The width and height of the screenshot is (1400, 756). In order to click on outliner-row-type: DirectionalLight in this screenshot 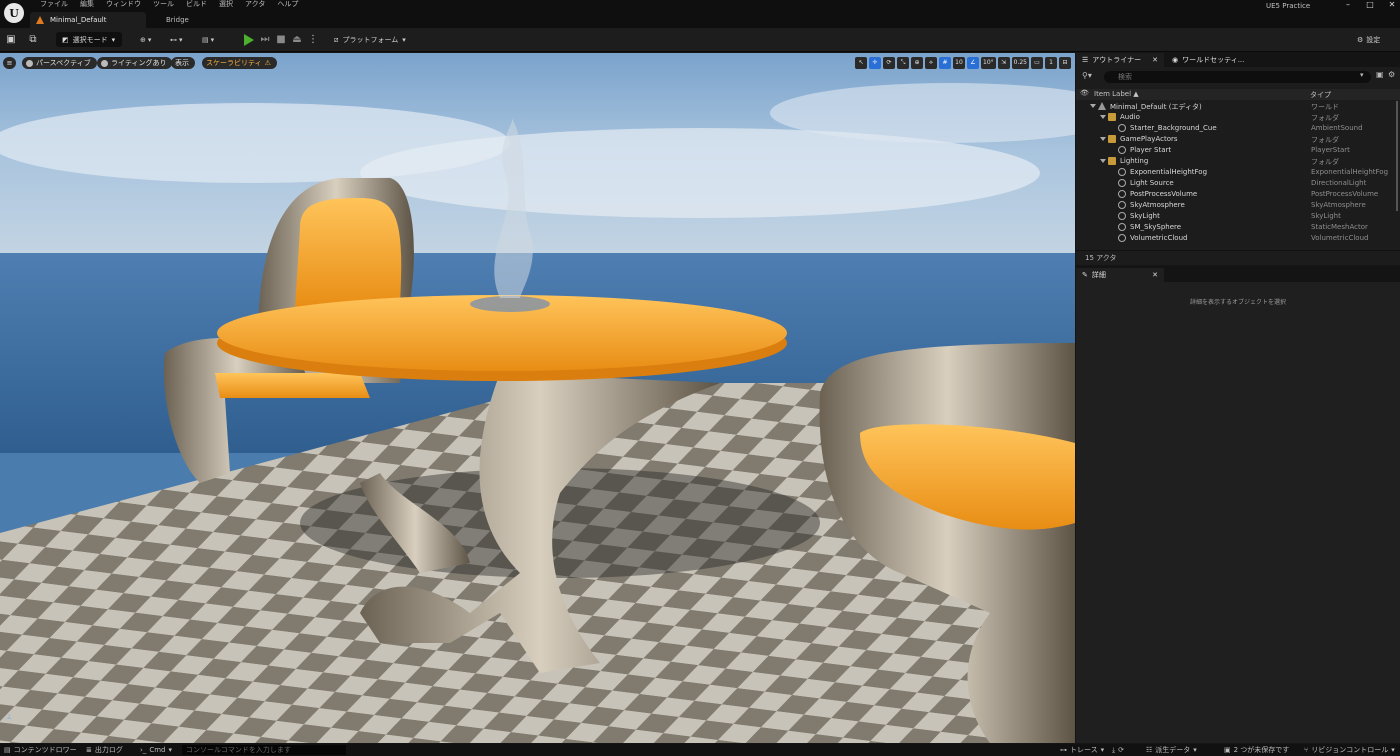, I will do `click(1339, 183)`.